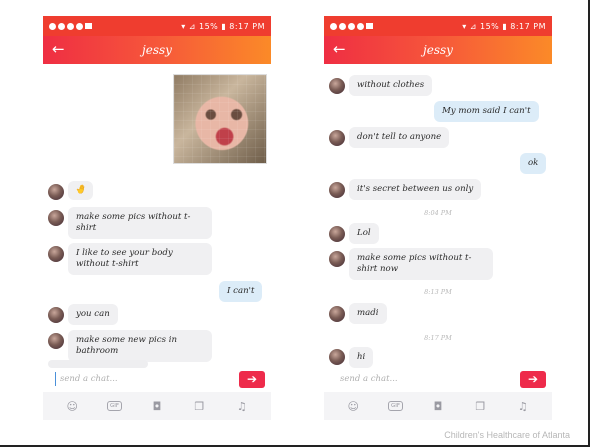 The height and width of the screenshot is (447, 590). Describe the element at coordinates (140, 223) in the screenshot. I see `message-bubble: make some pics without t-shirt` at that location.